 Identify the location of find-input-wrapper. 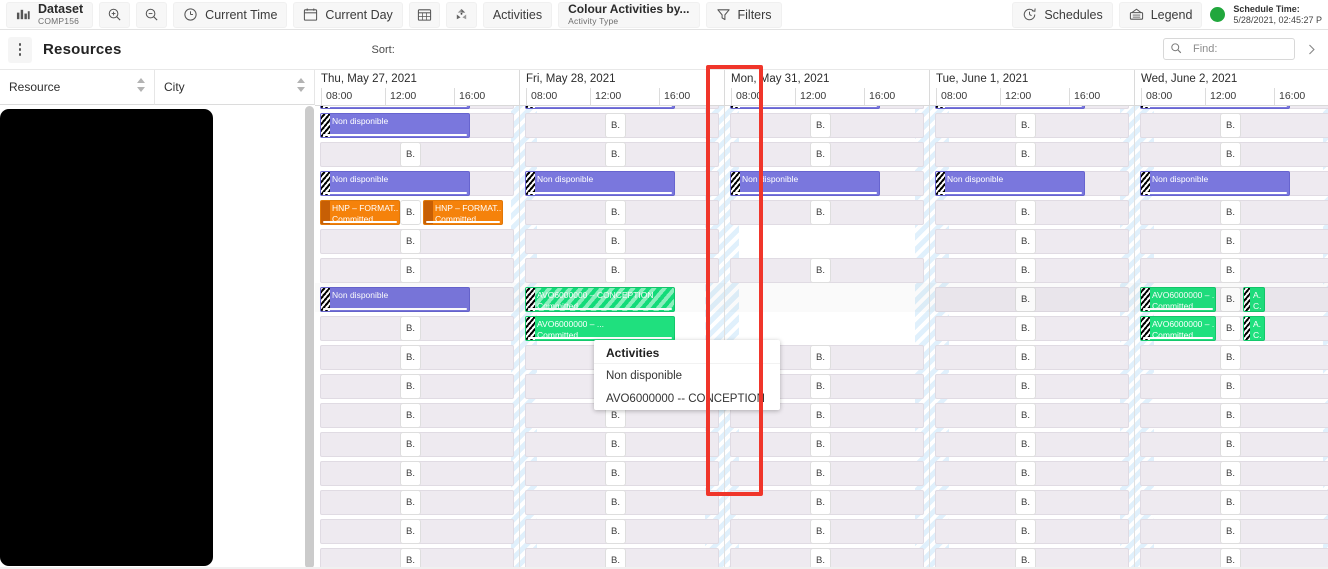
(1229, 49).